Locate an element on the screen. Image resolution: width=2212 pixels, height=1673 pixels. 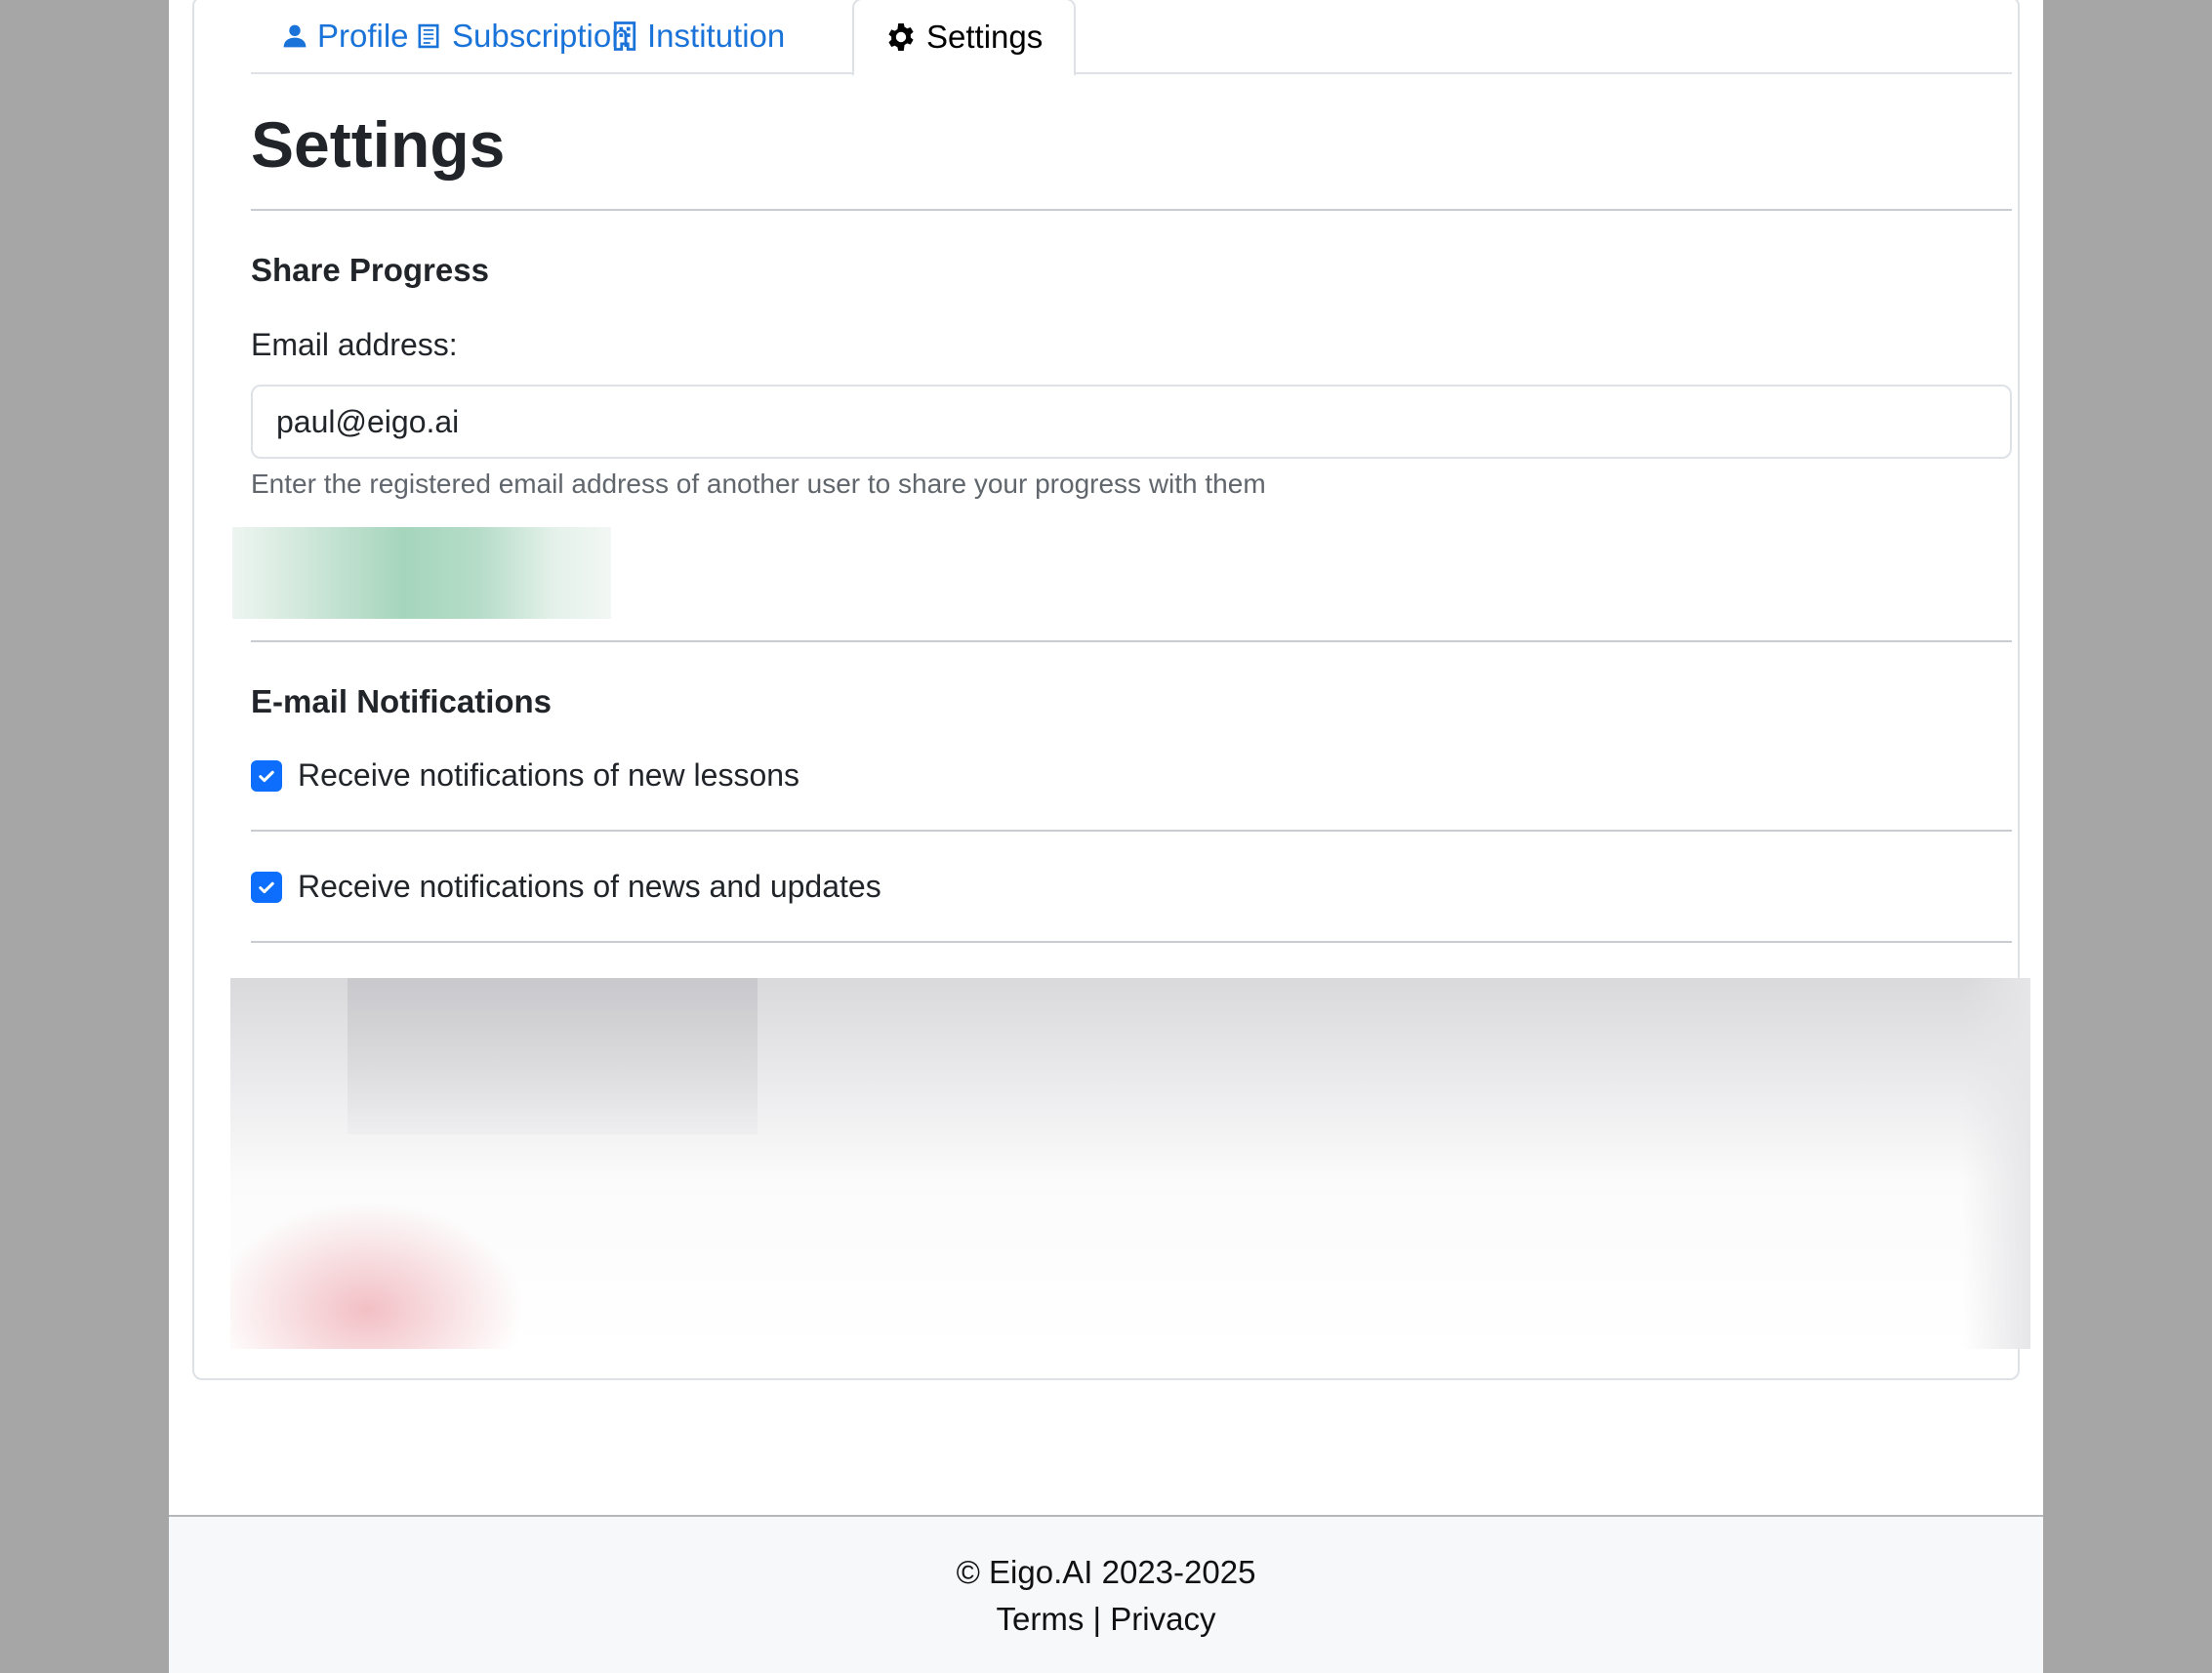
person-icon is located at coordinates (295, 36).